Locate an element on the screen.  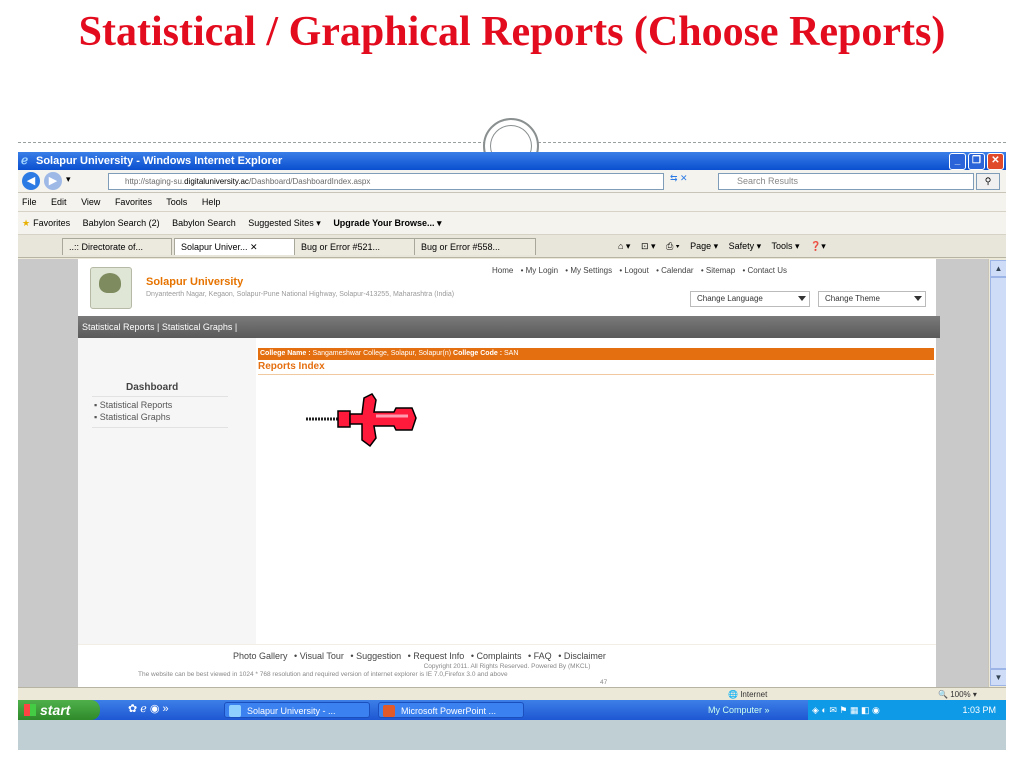
ie-logo-icon: ℯ is located at coordinates (25, 160).